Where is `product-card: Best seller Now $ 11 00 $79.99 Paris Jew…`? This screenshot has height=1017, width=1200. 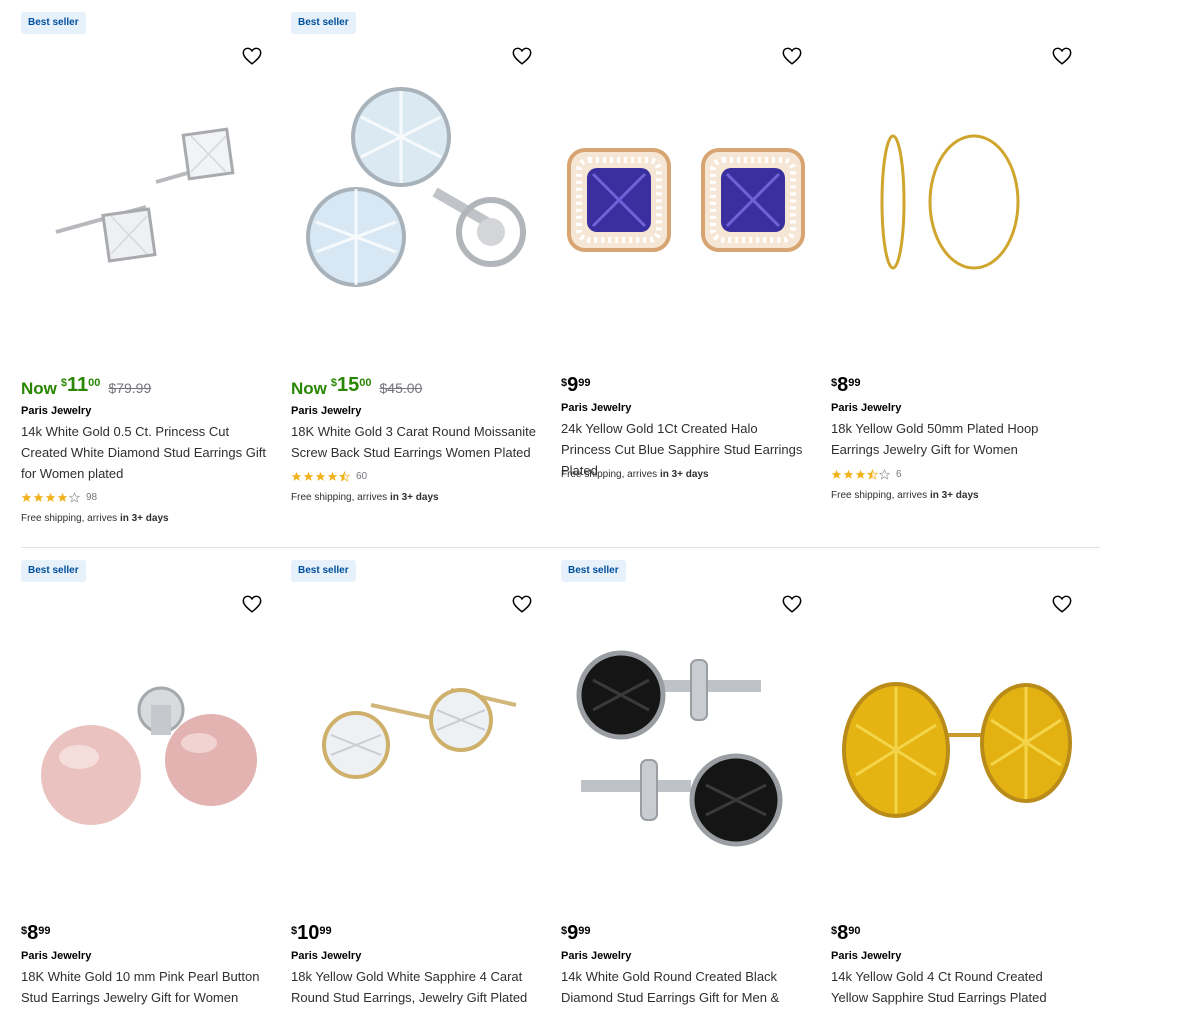
product-card: Best seller Now $ 11 00 $79.99 Paris Jew… is located at coordinates (146, 272).